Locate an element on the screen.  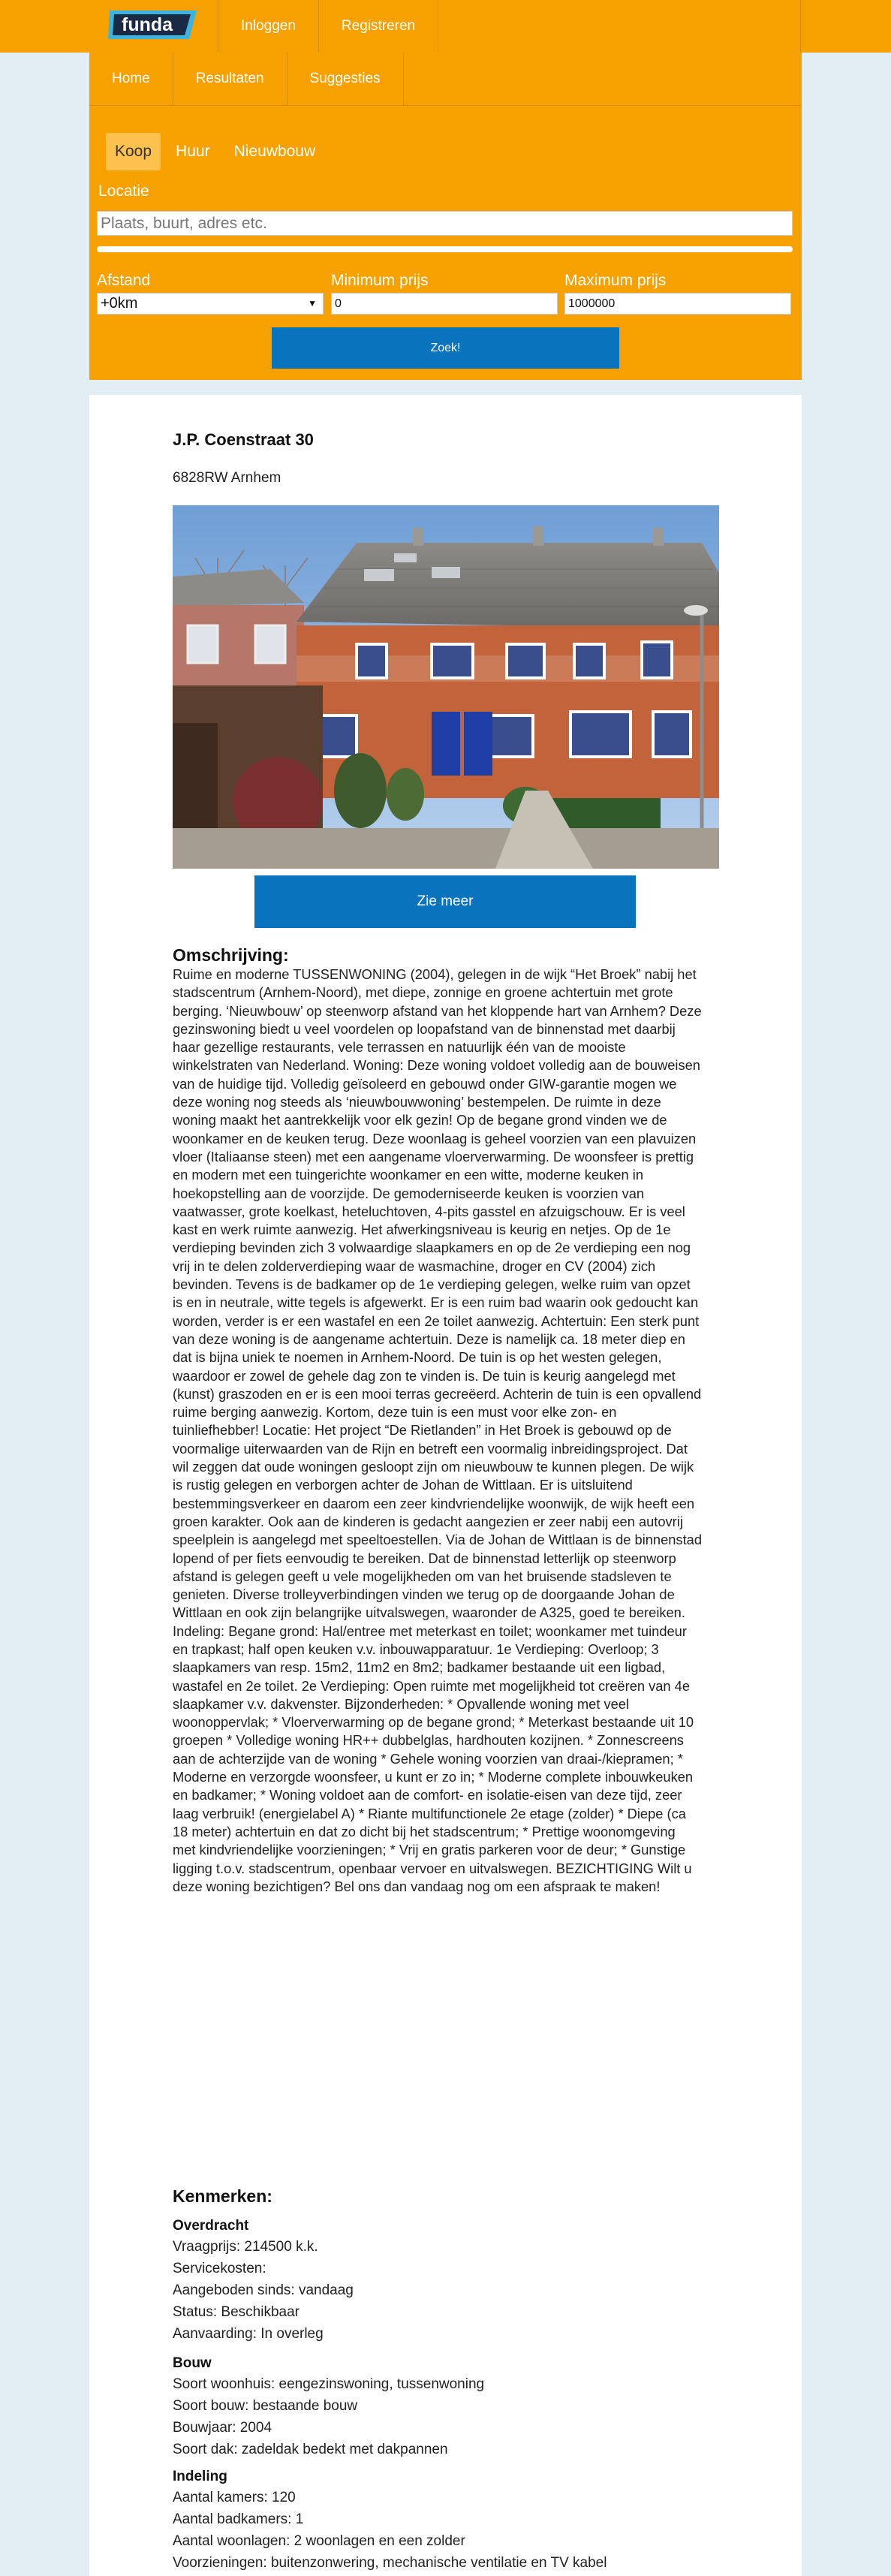
feature-line: Soort dak: zadeldak bedekt met dakpannen is located at coordinates (311, 2449).